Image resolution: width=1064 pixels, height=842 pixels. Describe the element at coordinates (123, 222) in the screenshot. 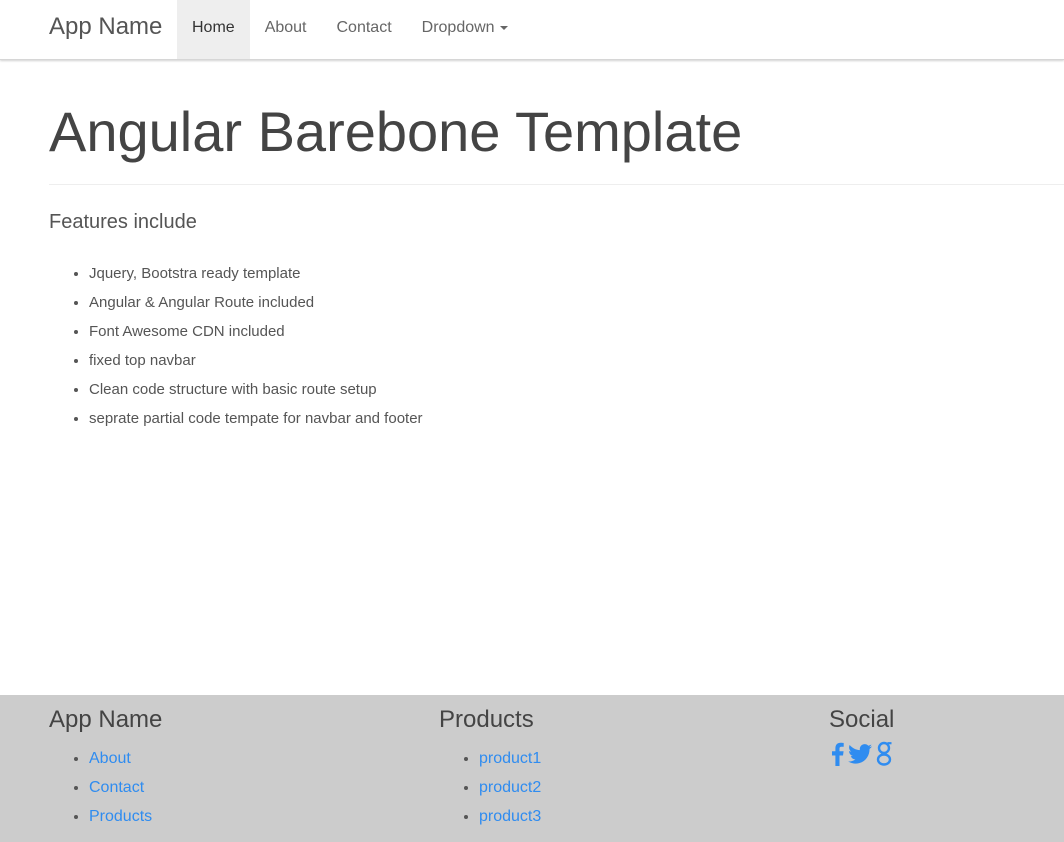

I see `features-heading: Features include` at that location.